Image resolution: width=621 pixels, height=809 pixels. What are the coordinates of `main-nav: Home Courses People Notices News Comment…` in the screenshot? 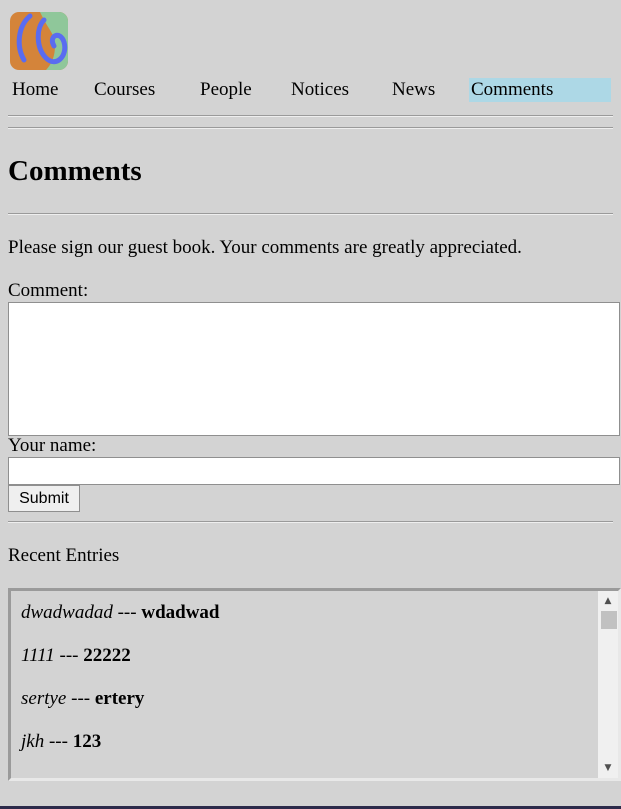 It's located at (310, 91).